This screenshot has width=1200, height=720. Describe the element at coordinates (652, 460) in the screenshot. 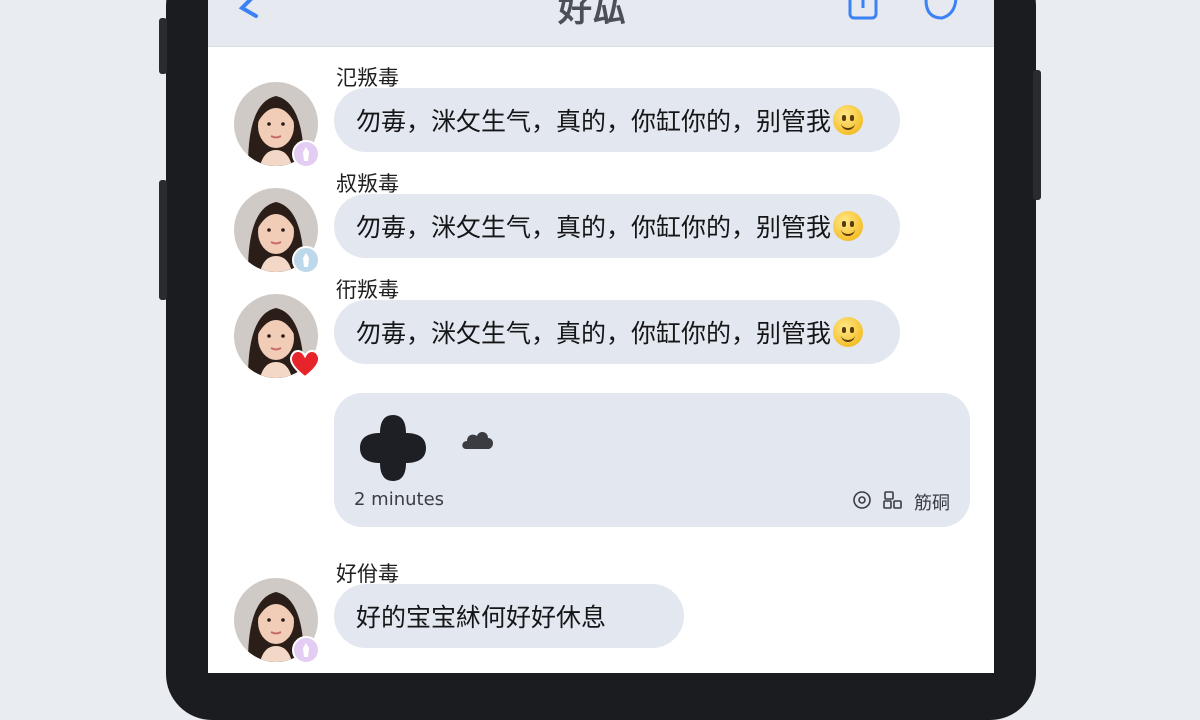

I see `media-preview-card: 2 minutes 筋硐` at that location.